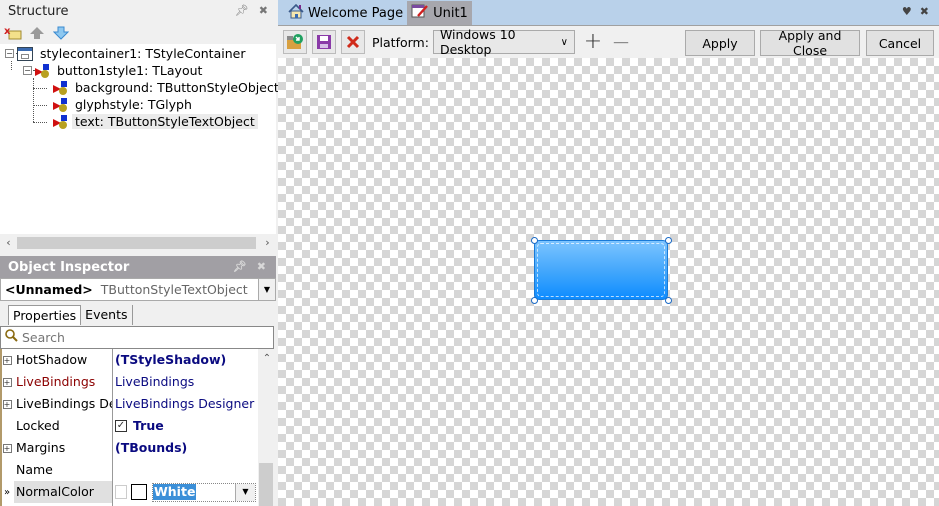 The height and width of the screenshot is (506, 939). I want to click on property-row: + LiveBindings LiveBindings, so click(129, 382).